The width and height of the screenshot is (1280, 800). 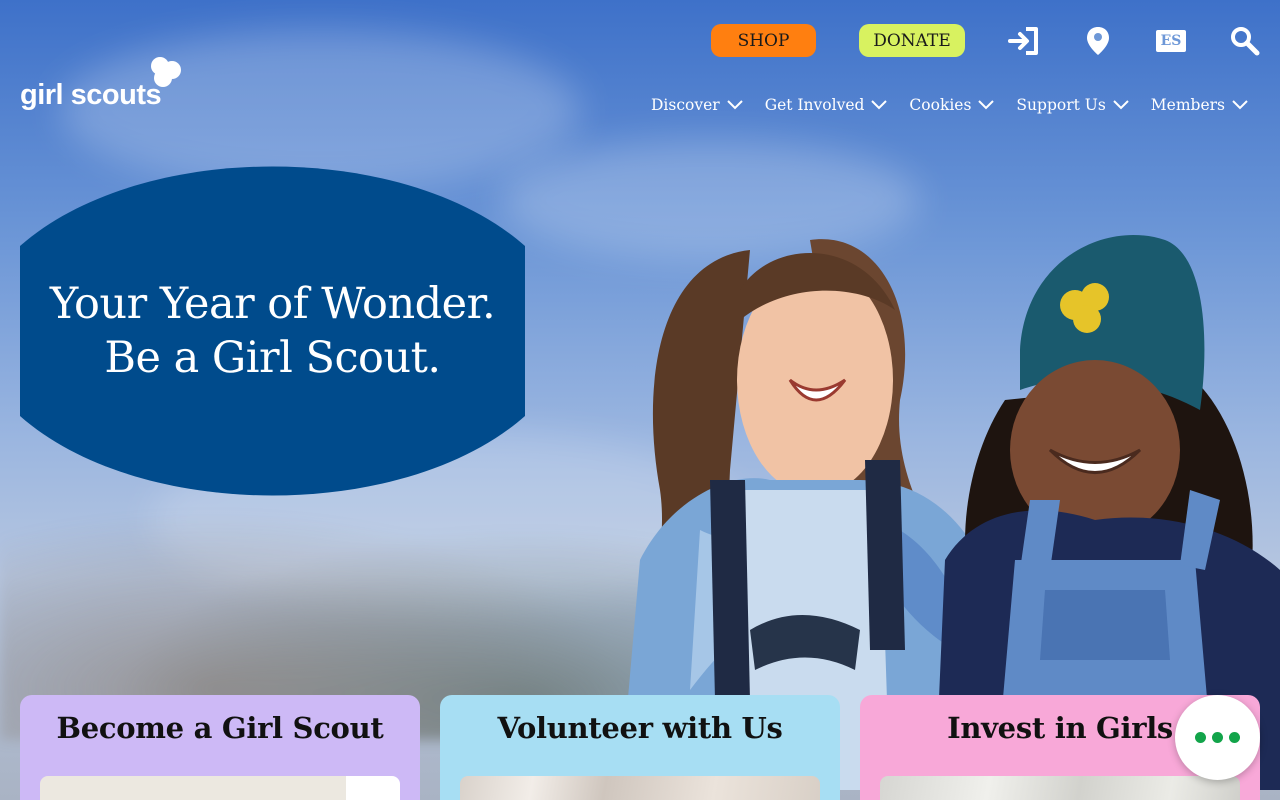 I want to click on card-volunteer-with-us: Volunteer with Us, so click(x=640, y=747).